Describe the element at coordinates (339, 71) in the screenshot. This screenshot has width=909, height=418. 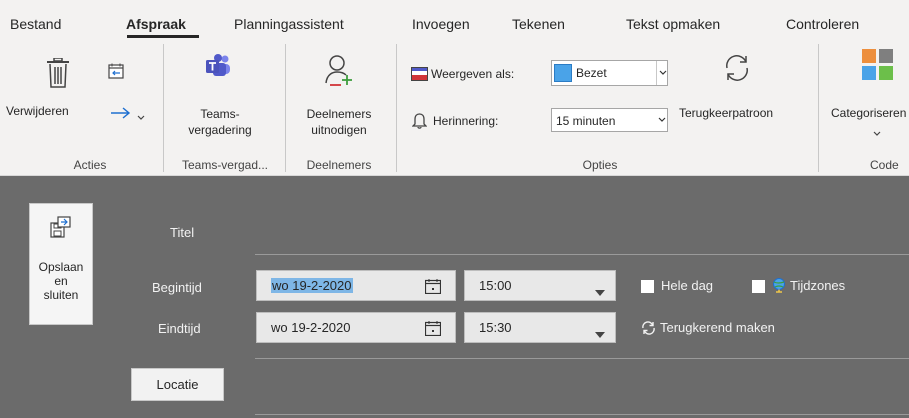
I see `add-person-icon` at that location.